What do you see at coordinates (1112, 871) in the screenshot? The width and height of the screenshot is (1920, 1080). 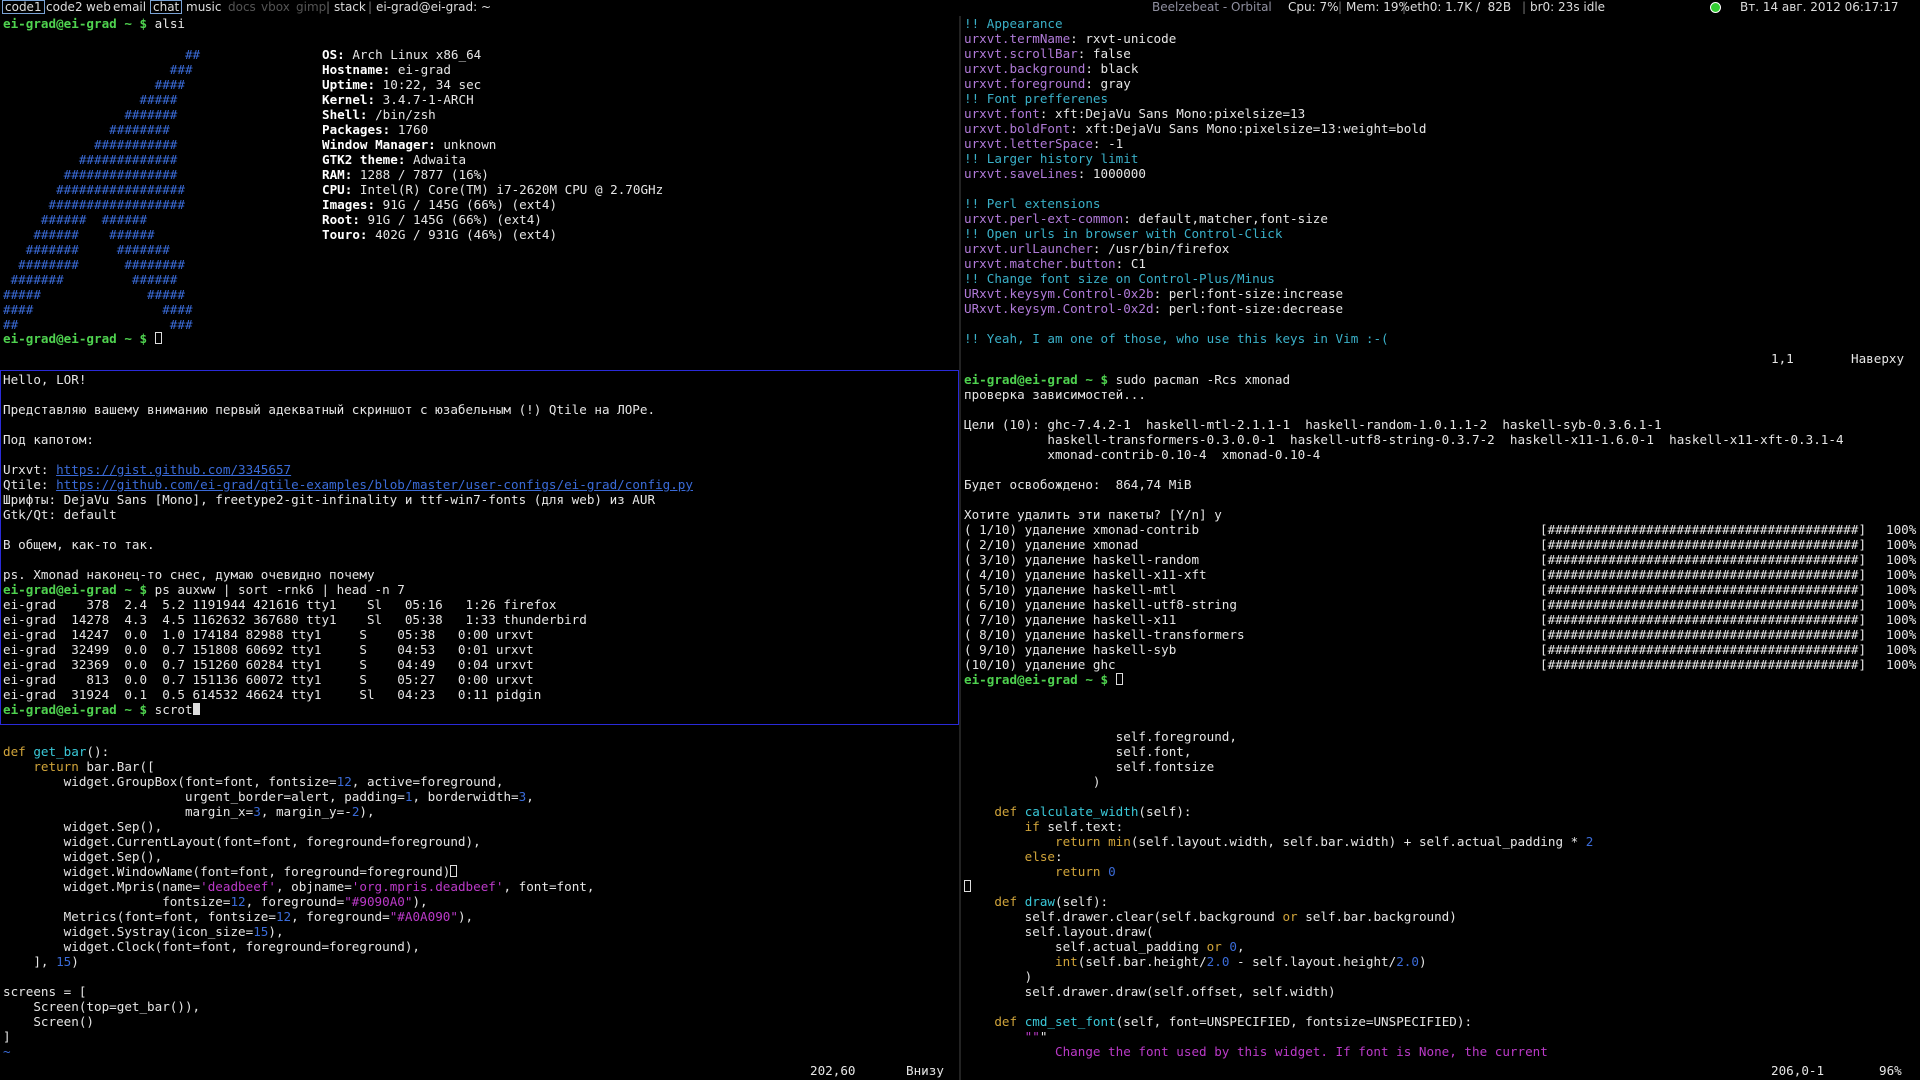 I see `code-token: 0` at bounding box center [1112, 871].